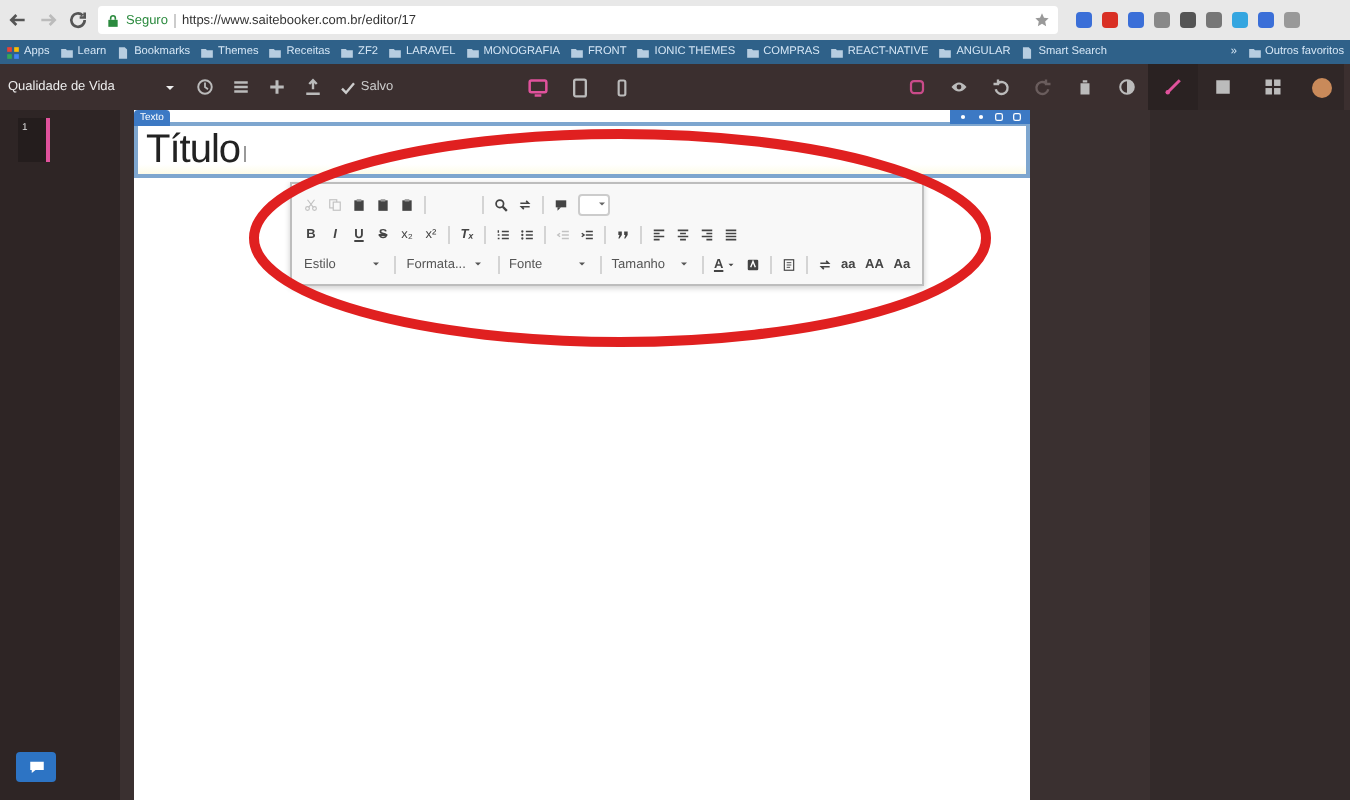 The height and width of the screenshot is (800, 1350). I want to click on align-left-icon, so click(659, 234).